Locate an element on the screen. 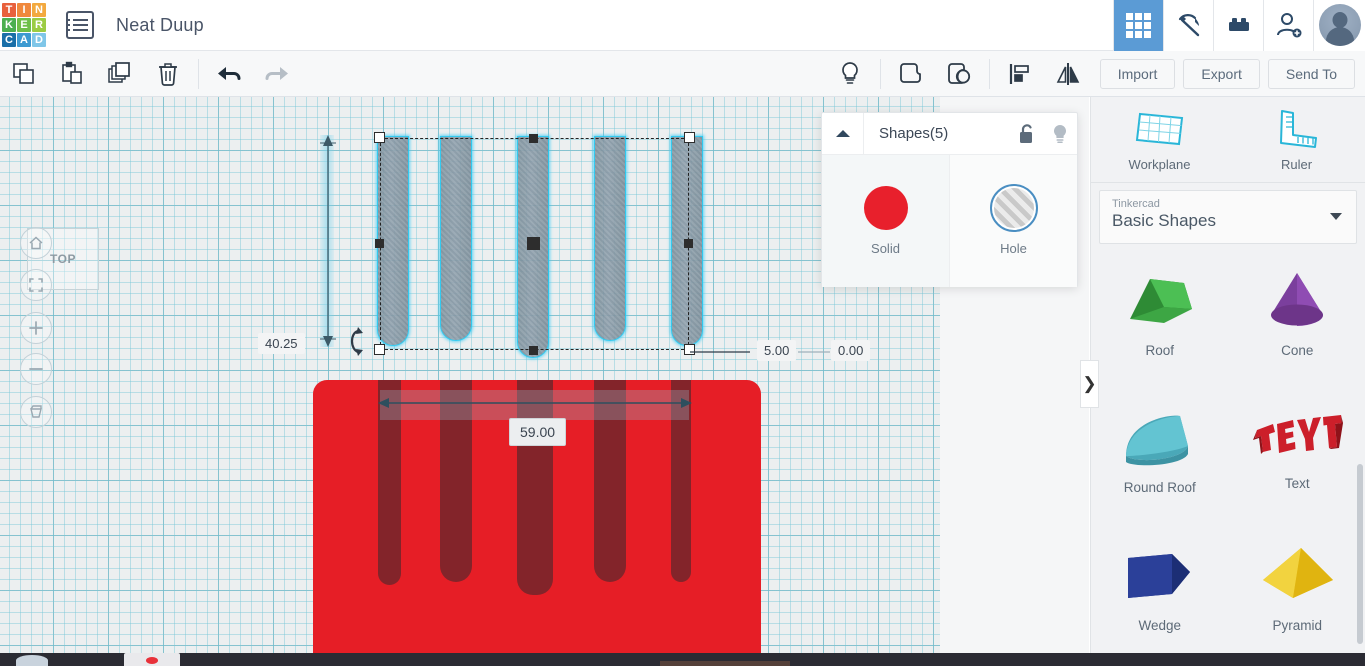 This screenshot has height=666, width=1365. logo-tile-2: N is located at coordinates (39, 10).